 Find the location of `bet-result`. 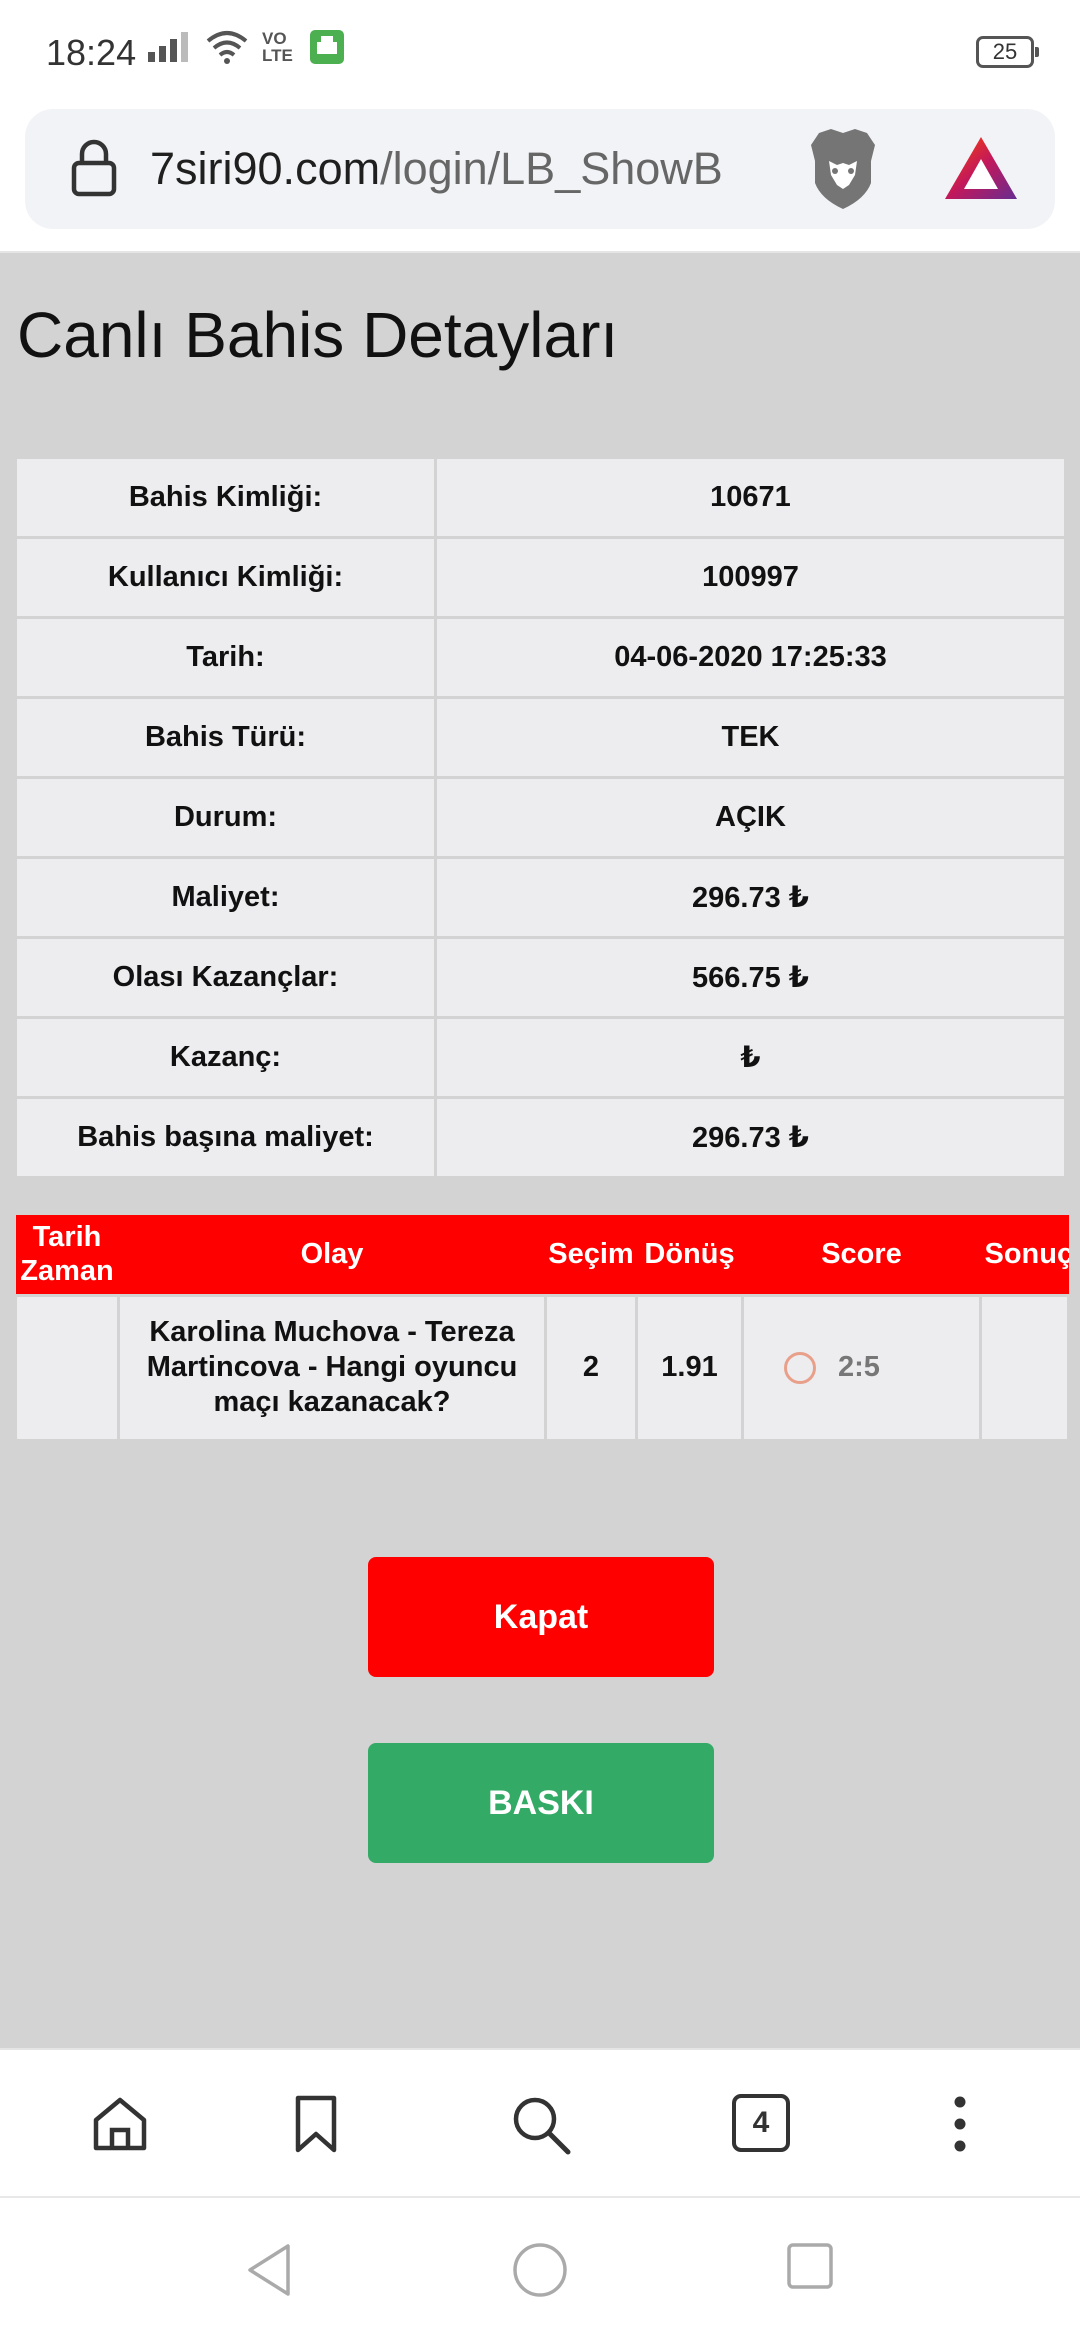

bet-result is located at coordinates (1024, 1367).